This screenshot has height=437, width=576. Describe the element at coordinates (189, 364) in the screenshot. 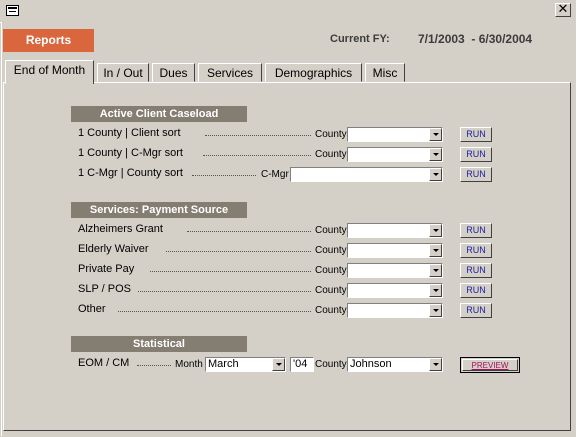

I see `month-label: Month` at that location.